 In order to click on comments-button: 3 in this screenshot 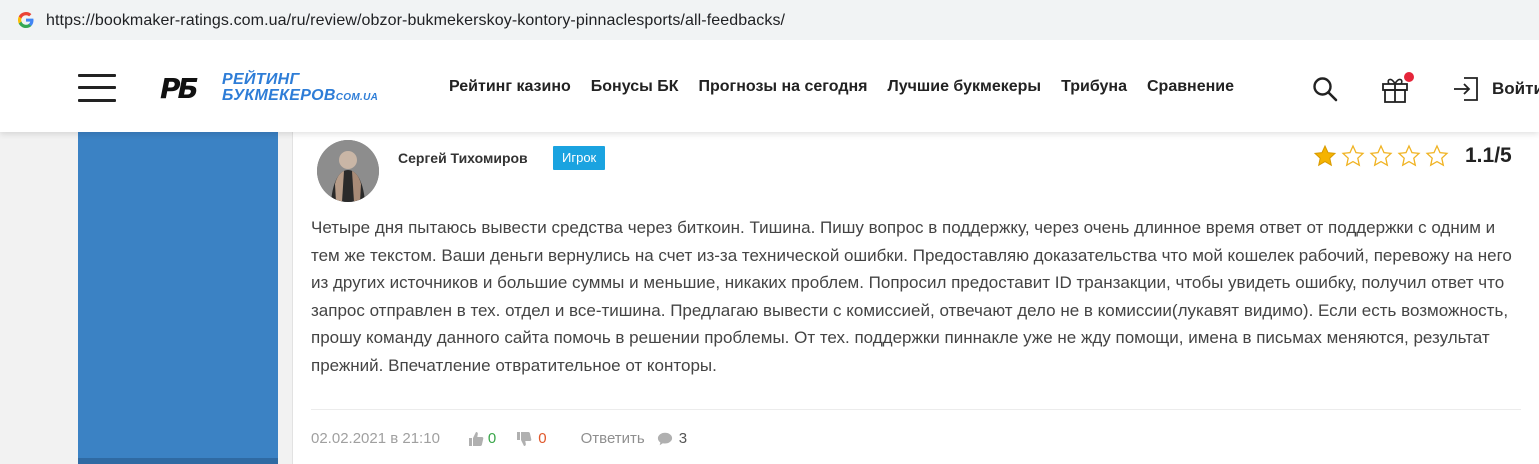, I will do `click(672, 438)`.